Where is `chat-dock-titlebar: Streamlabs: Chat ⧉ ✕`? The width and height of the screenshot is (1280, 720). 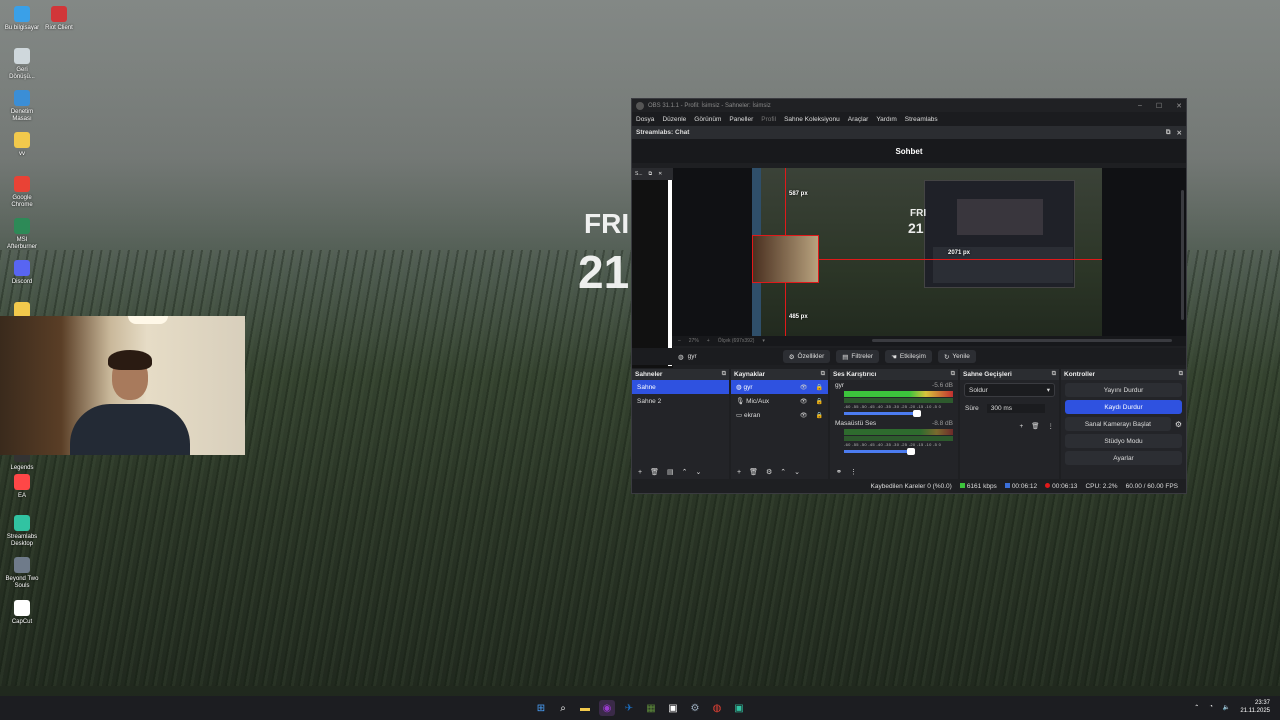 chat-dock-titlebar: Streamlabs: Chat ⧉ ✕ is located at coordinates (909, 132).